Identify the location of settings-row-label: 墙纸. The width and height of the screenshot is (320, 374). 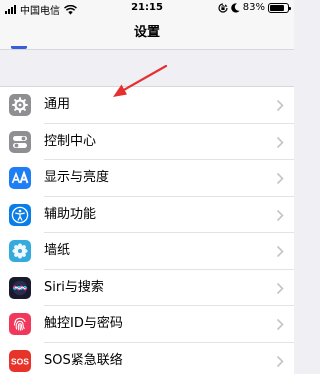
(57, 250).